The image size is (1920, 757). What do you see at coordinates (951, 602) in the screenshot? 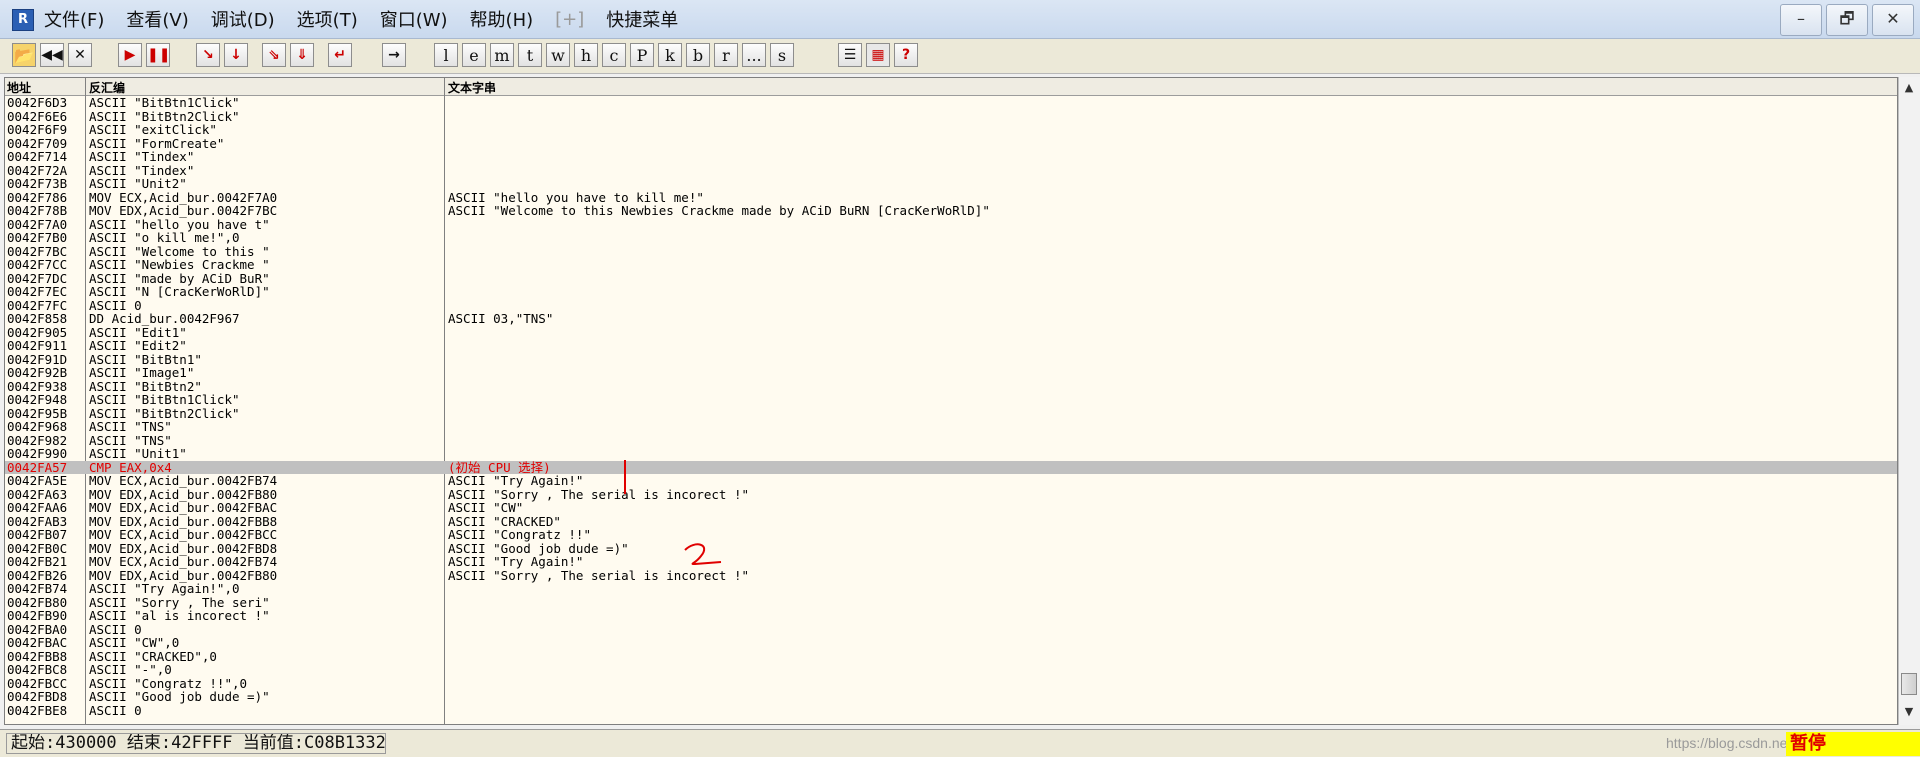
I see `table-row: 0042FB80 ASCII "Sorry , The seri"` at bounding box center [951, 602].